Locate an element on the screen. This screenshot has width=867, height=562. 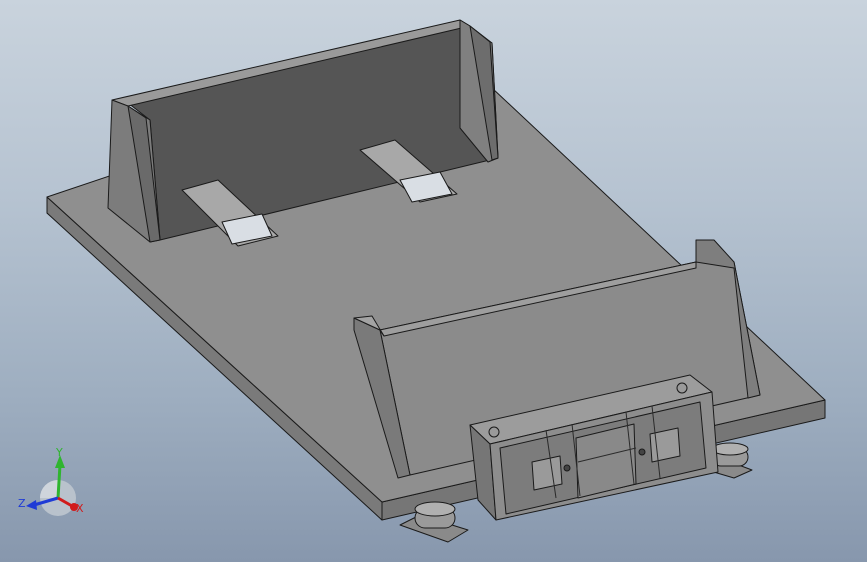
triad-x-label: X is located at coordinates (80, 508).